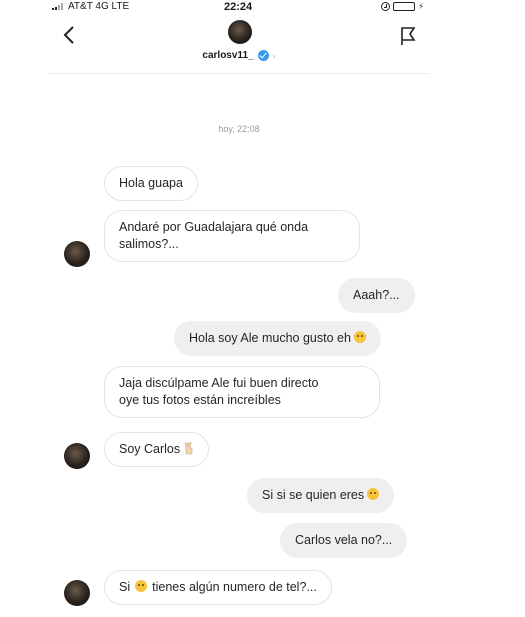 The width and height of the screenshot is (525, 617). Describe the element at coordinates (150, 449) in the screenshot. I see `message-text: Soy Carlos` at that location.